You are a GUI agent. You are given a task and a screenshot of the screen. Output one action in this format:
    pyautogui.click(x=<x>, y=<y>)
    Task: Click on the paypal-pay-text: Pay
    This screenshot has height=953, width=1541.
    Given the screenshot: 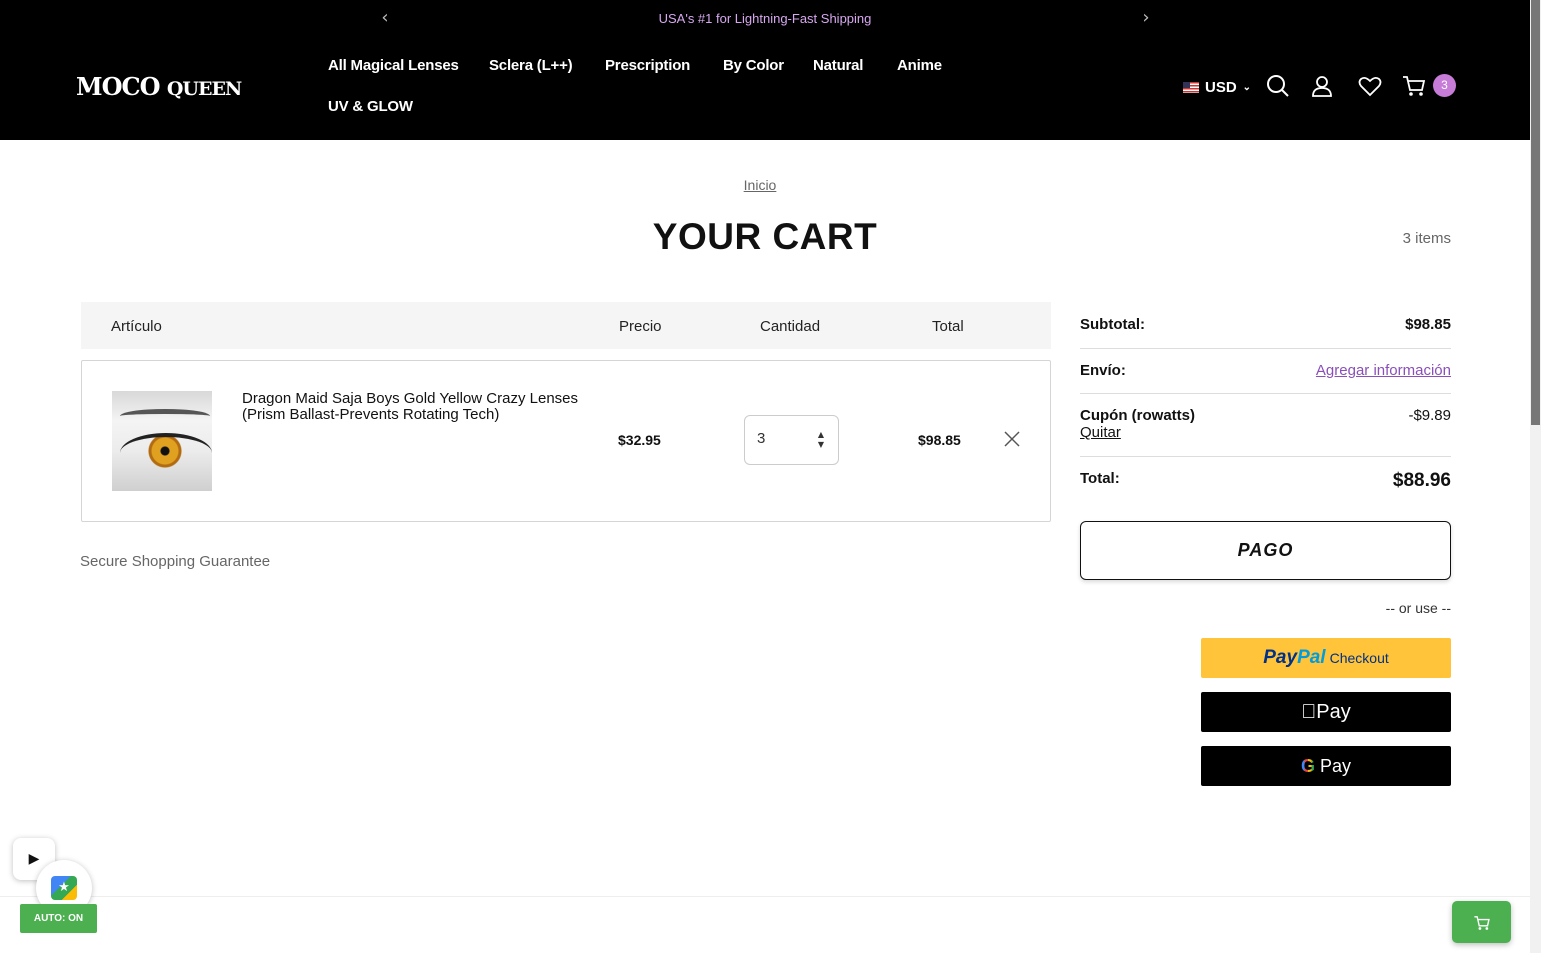 What is the action you would take?
    pyautogui.click(x=1280, y=657)
    